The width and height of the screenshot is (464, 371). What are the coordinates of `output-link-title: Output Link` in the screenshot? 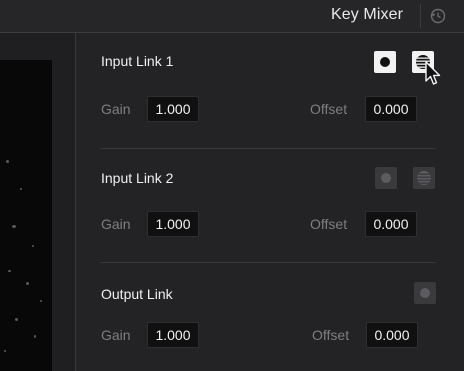 It's located at (137, 294).